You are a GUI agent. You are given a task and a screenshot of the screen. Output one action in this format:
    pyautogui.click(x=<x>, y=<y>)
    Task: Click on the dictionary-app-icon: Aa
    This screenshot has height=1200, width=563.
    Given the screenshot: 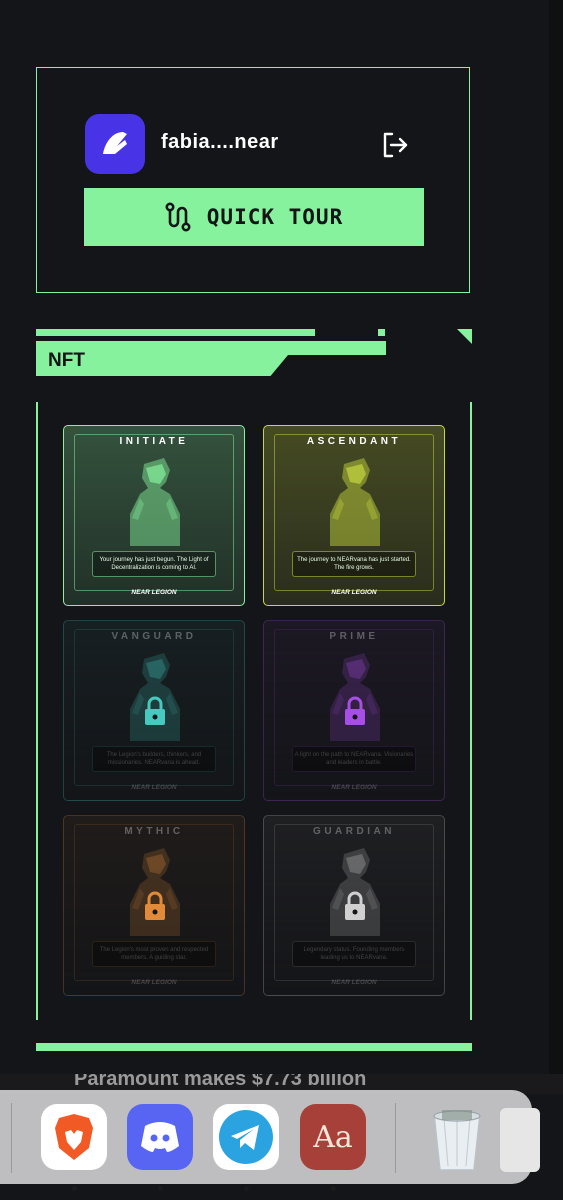 What is the action you would take?
    pyautogui.click(x=333, y=1137)
    